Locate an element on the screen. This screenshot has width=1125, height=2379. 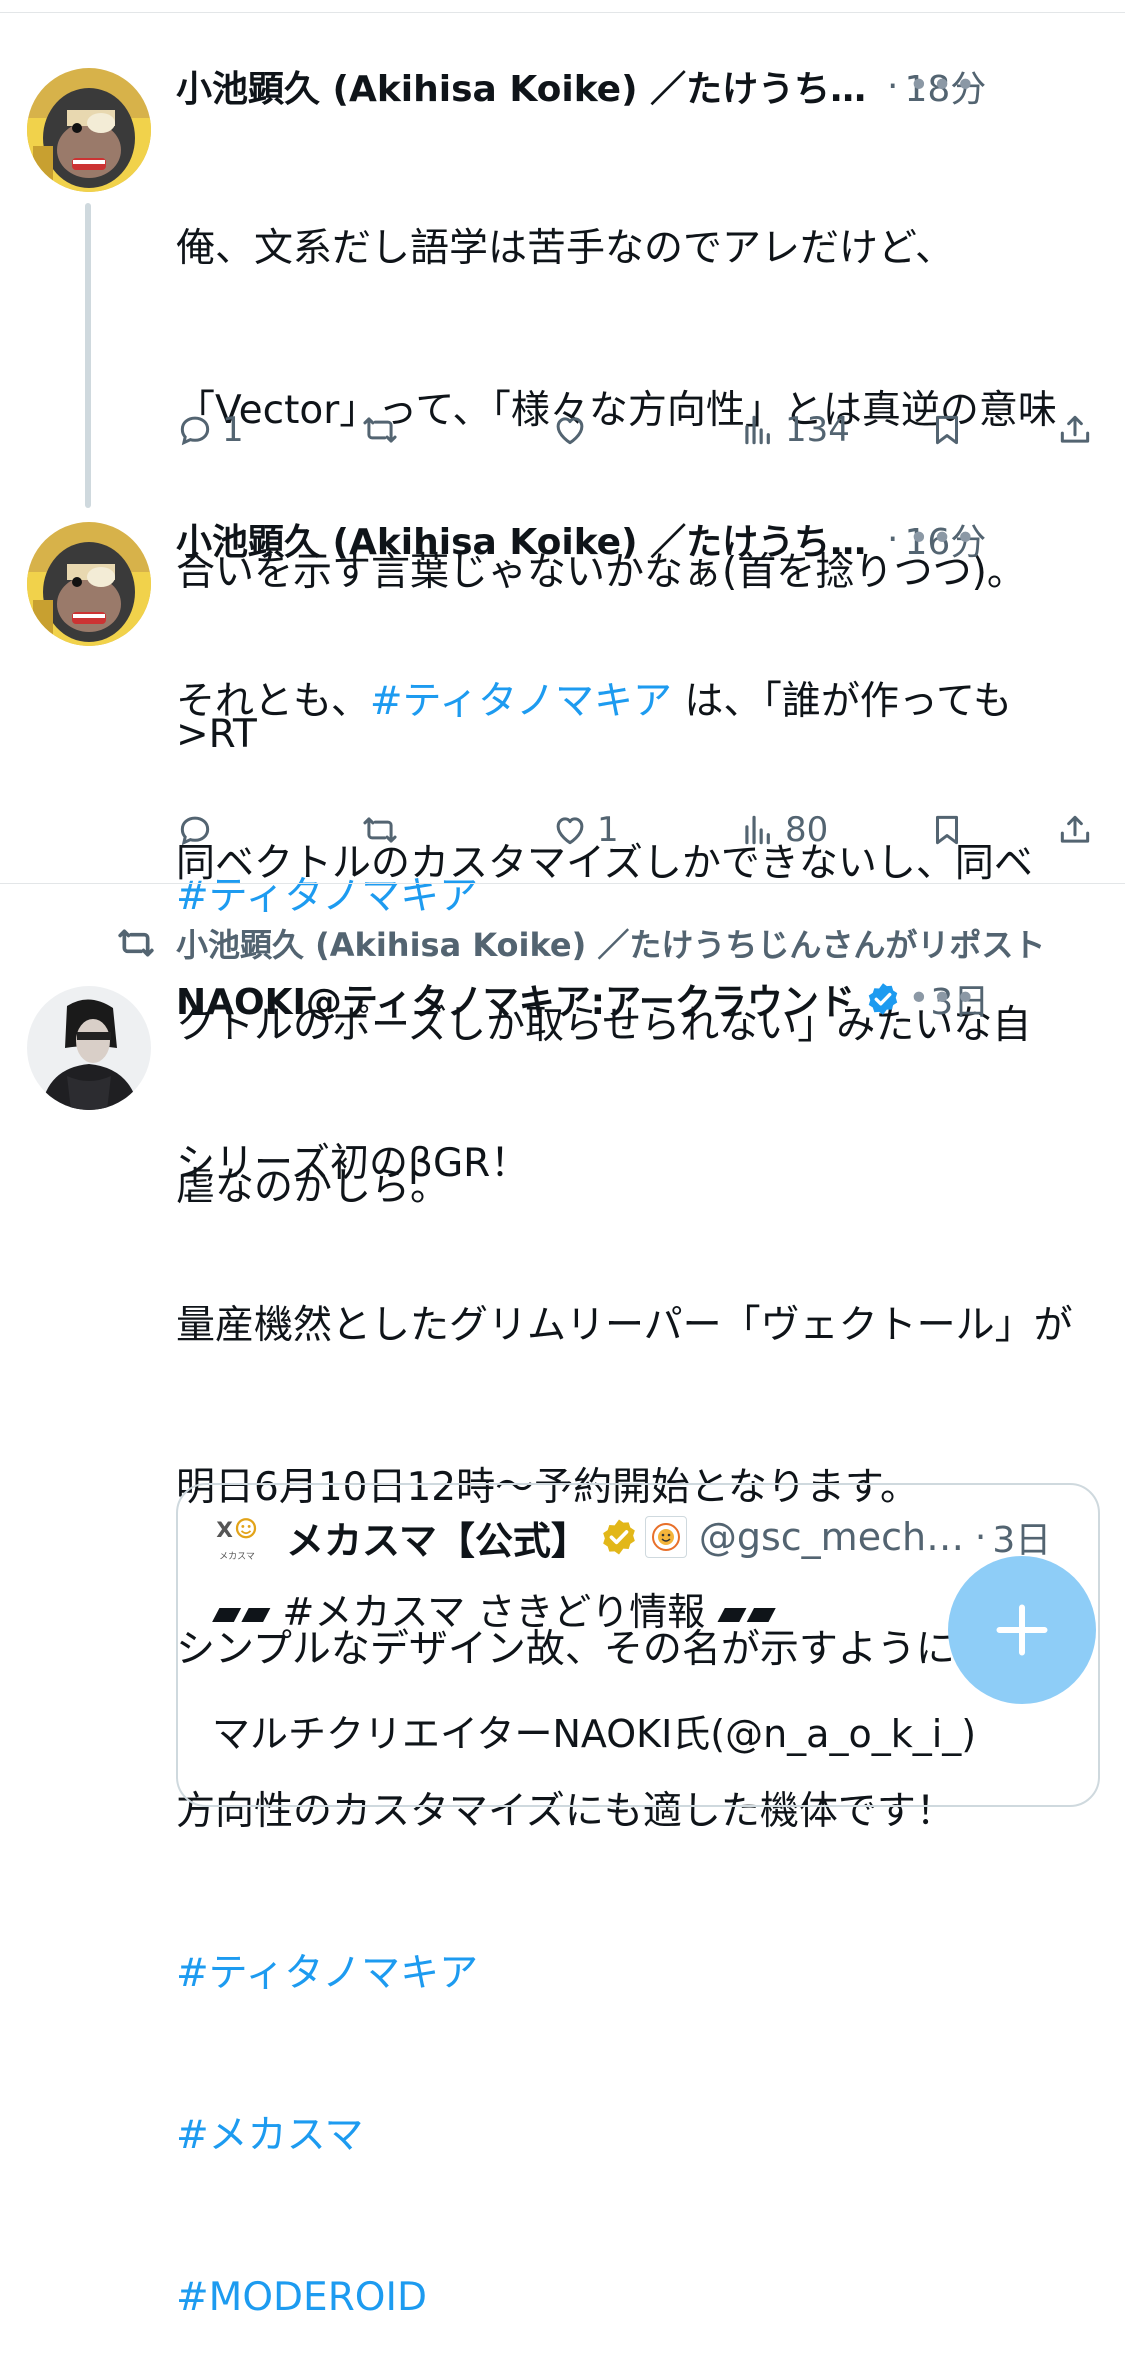
tweet-divider is located at coordinates (562, 883).